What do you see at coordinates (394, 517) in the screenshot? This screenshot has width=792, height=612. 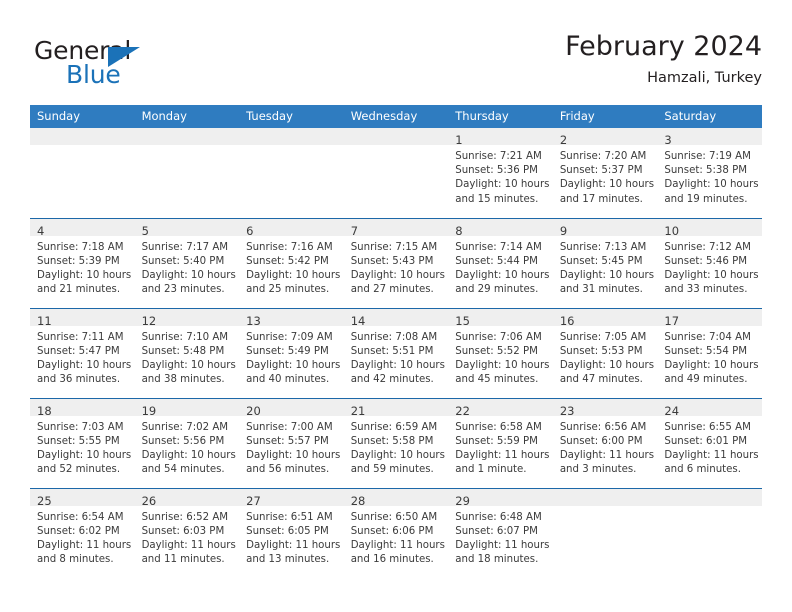 I see `sunrise-text: Sunrise: 6:50 AM` at bounding box center [394, 517].